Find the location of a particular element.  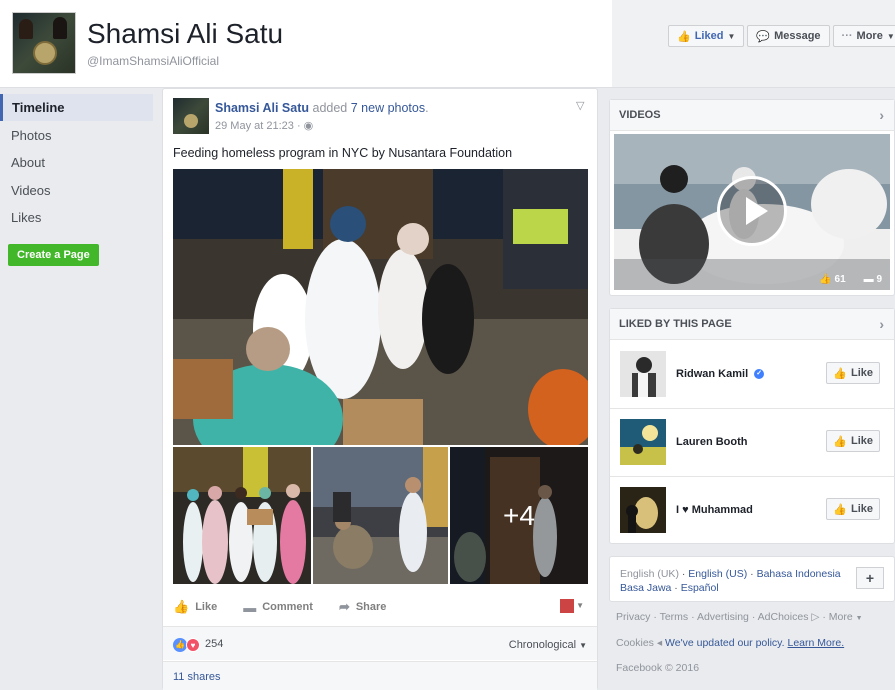

policy-update-text: We've updated our policy. is located at coordinates (725, 643).